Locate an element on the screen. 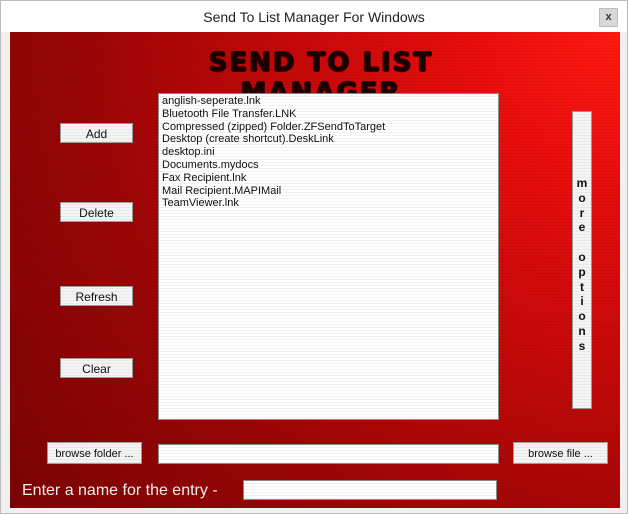  close-icon: x is located at coordinates (608, 17).